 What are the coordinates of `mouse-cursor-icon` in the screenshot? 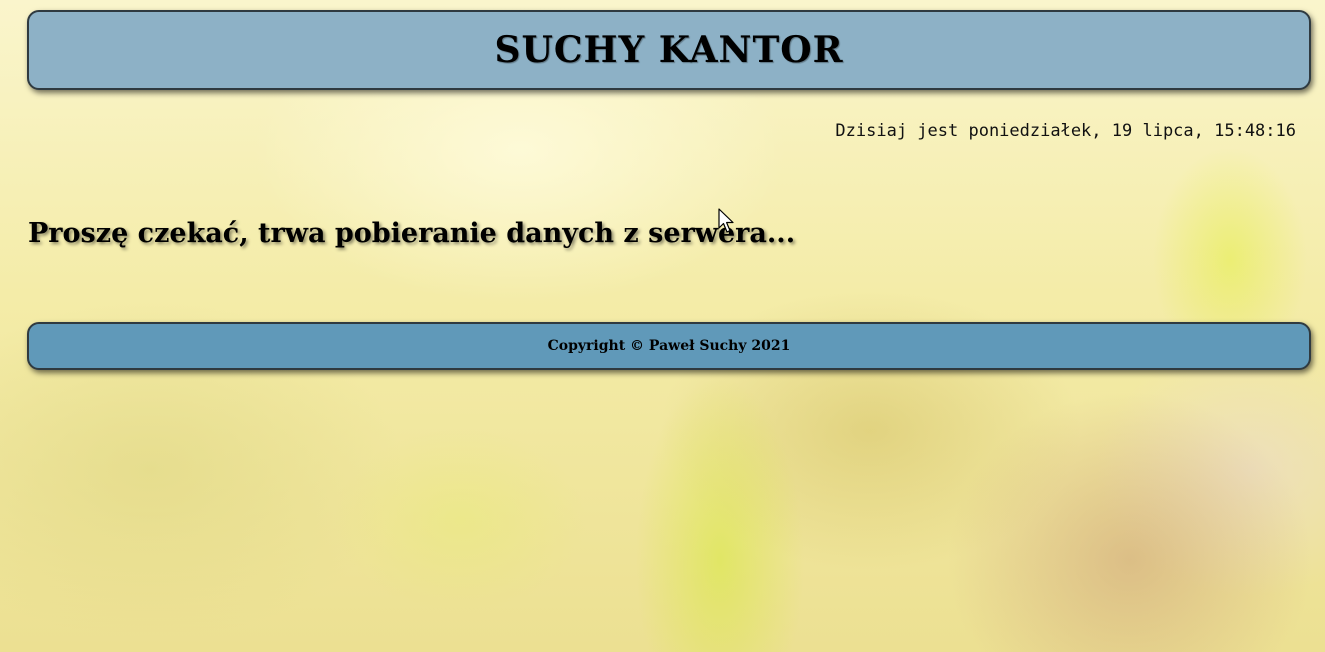 It's located at (726, 220).